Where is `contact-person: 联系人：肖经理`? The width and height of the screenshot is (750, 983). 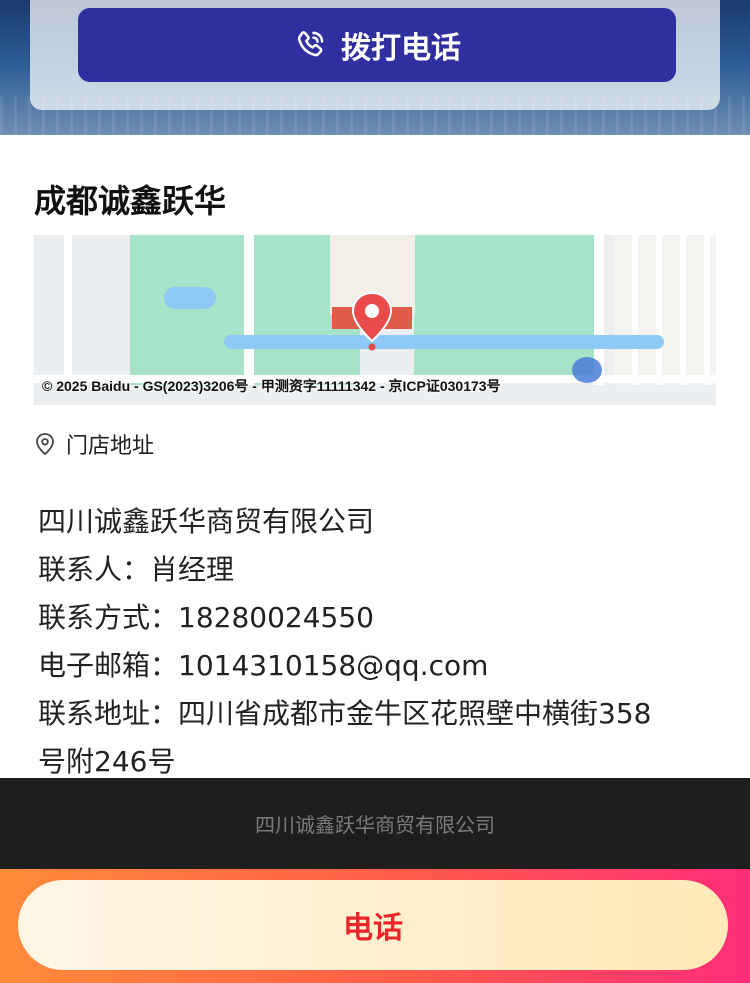
contact-person: 联系人：肖经理 is located at coordinates (136, 569).